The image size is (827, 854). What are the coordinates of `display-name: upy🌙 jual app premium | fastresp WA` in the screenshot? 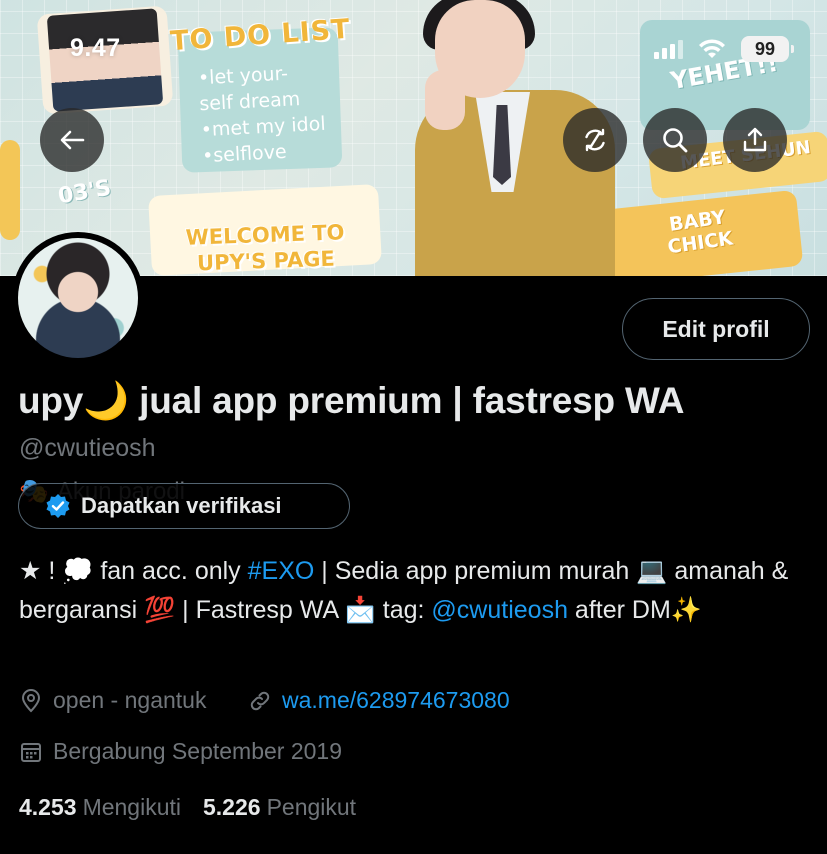 It's located at (351, 400).